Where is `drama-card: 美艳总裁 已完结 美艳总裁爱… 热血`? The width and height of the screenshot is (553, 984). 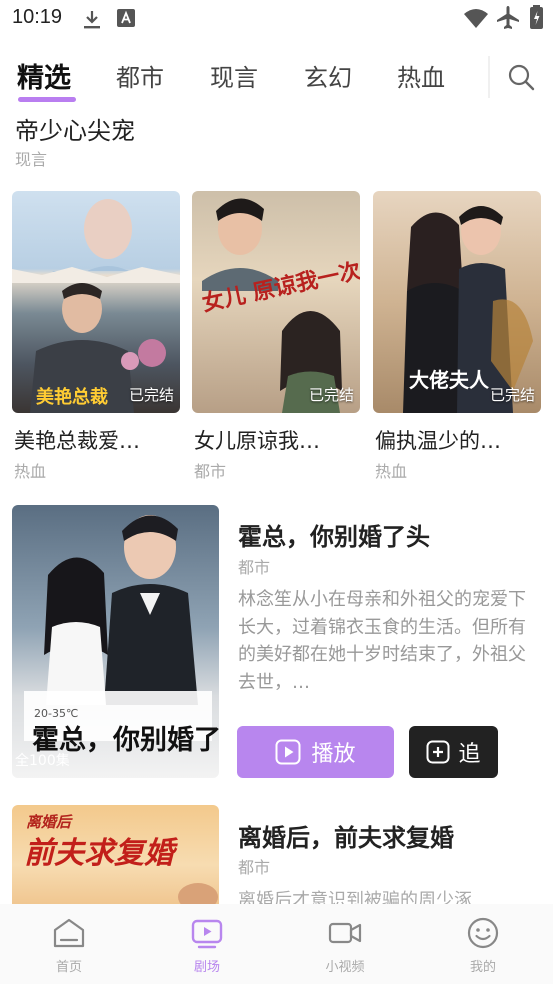 drama-card: 美艳总裁 已完结 美艳总裁爱… 热血 is located at coordinates (96, 336).